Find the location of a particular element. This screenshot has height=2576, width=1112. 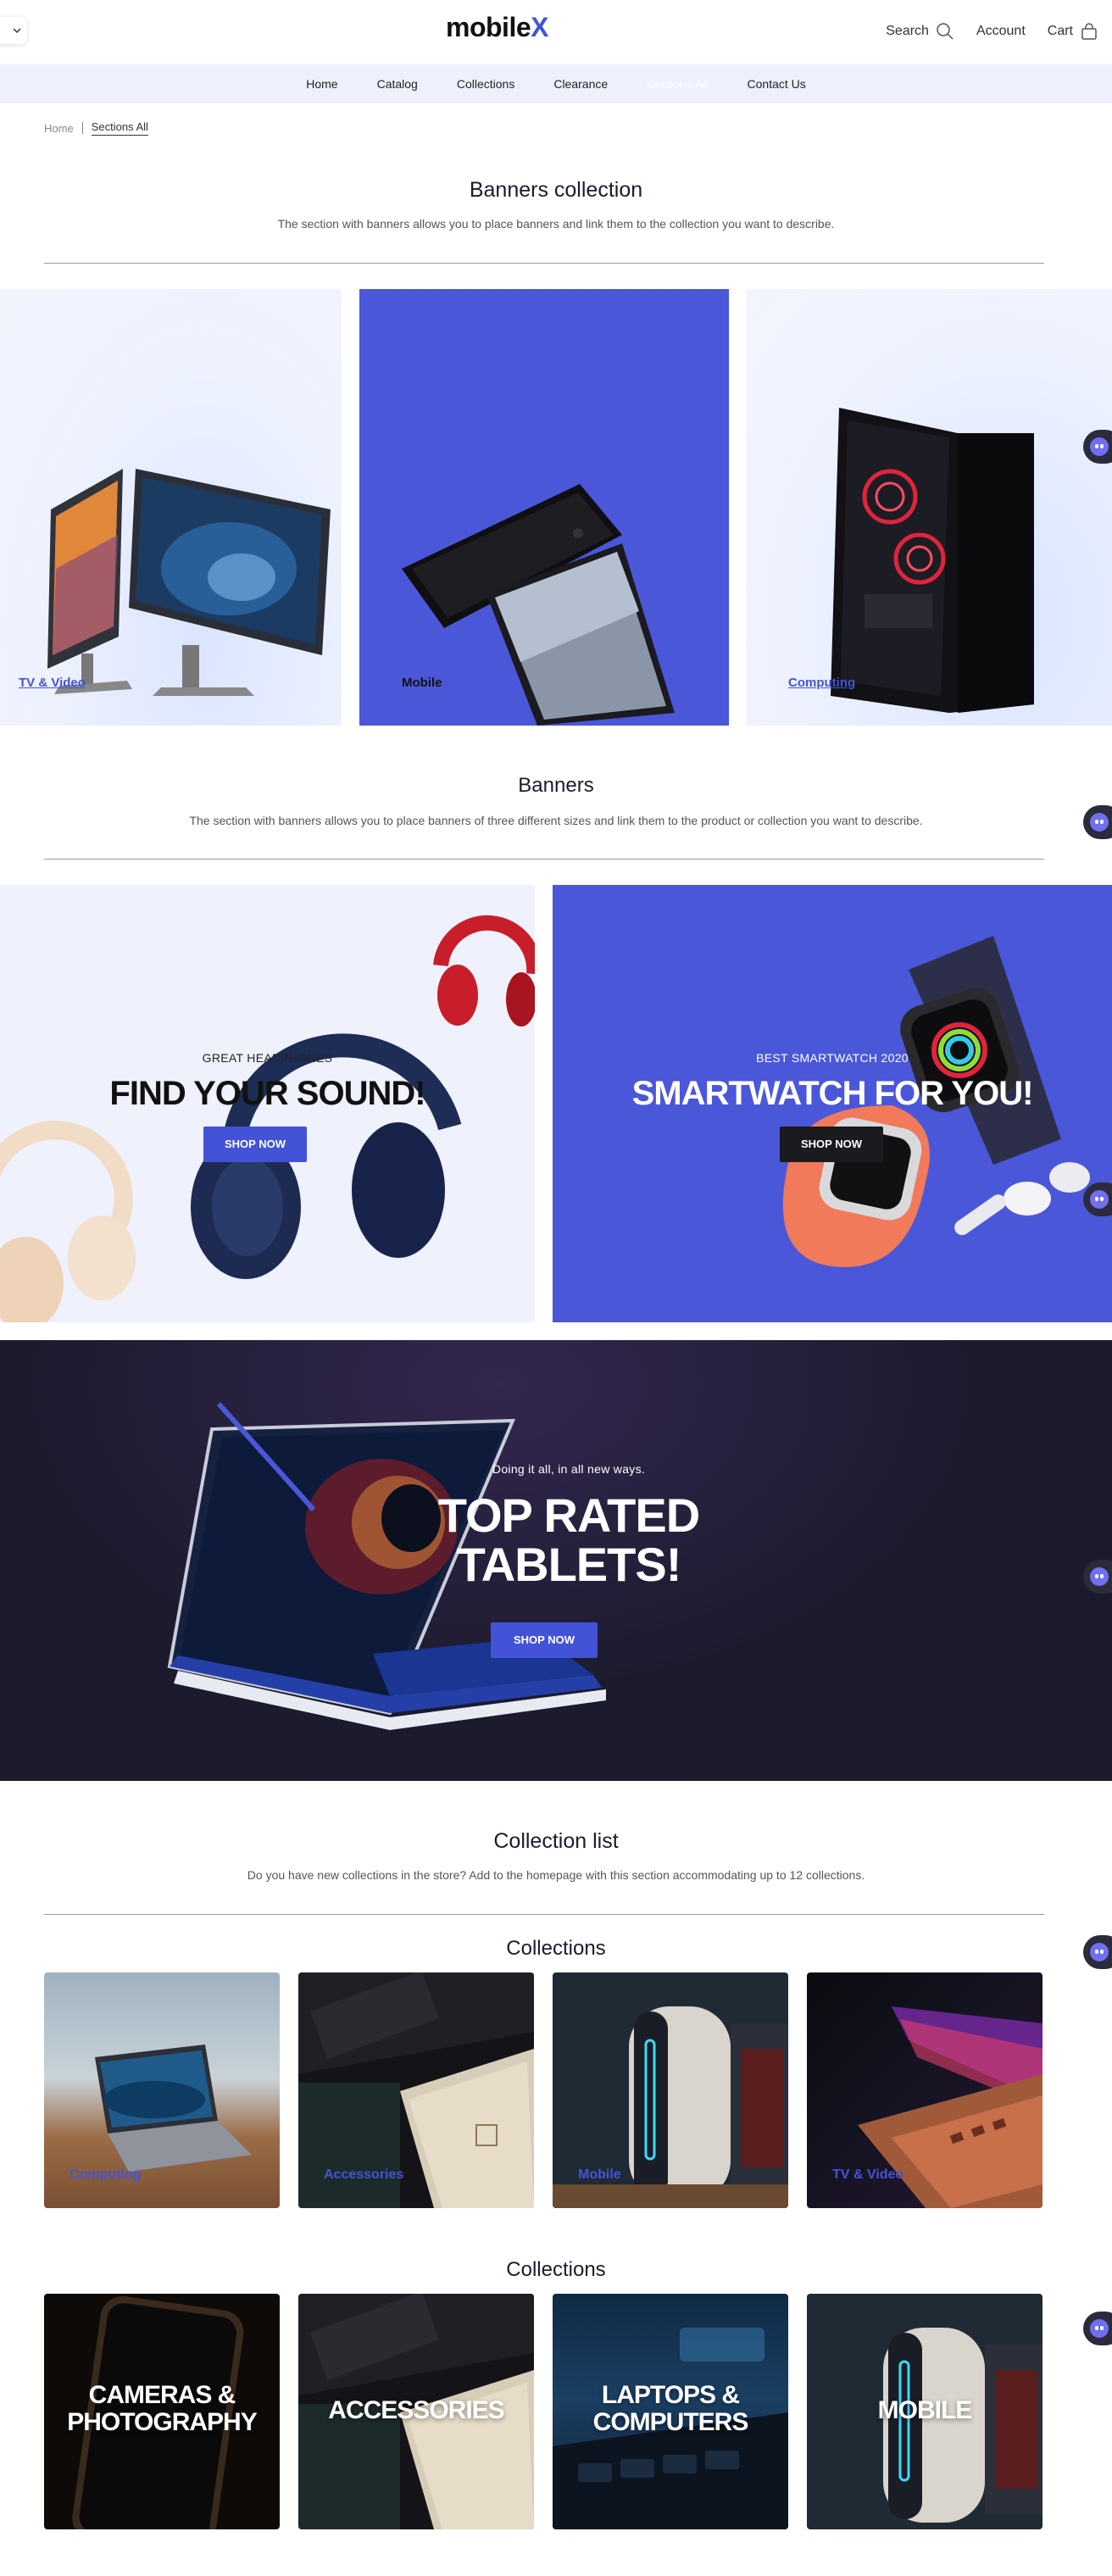

promo-title: SMARTWATCH FOR YOU! is located at coordinates (832, 1093).